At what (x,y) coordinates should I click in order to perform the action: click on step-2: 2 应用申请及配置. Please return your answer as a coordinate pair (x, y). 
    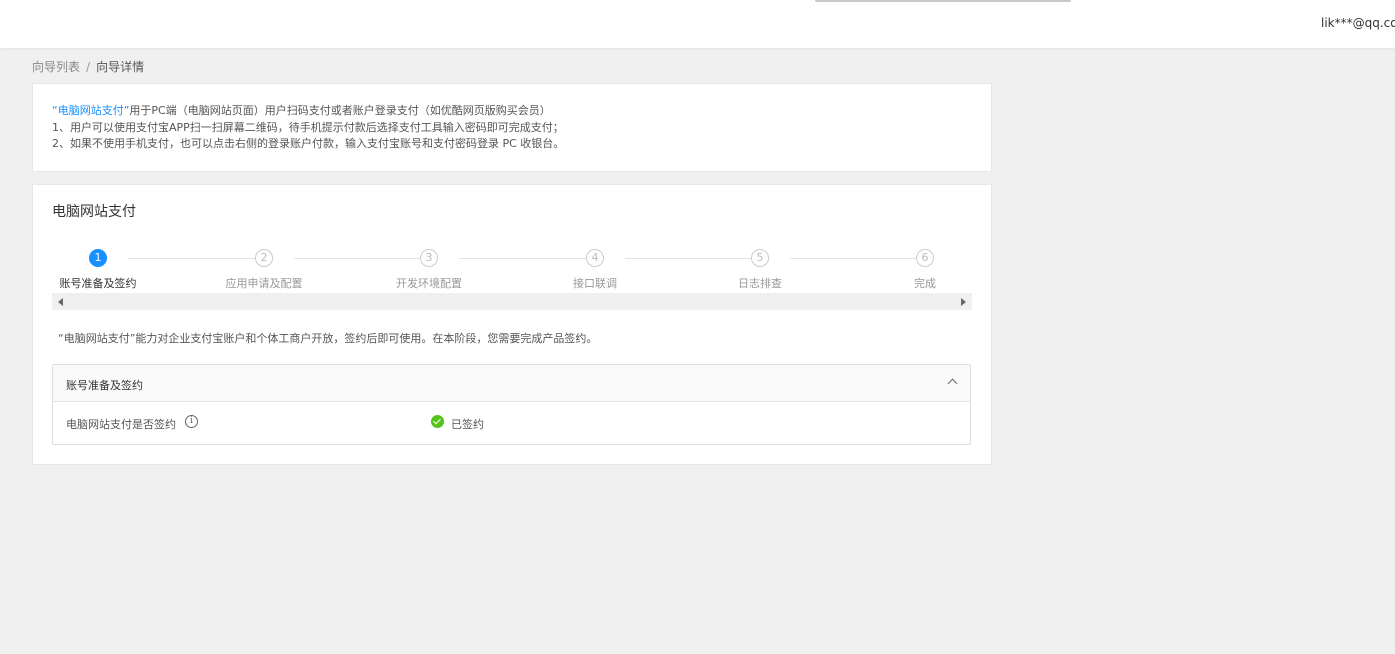
    Looking at the image, I should click on (264, 270).